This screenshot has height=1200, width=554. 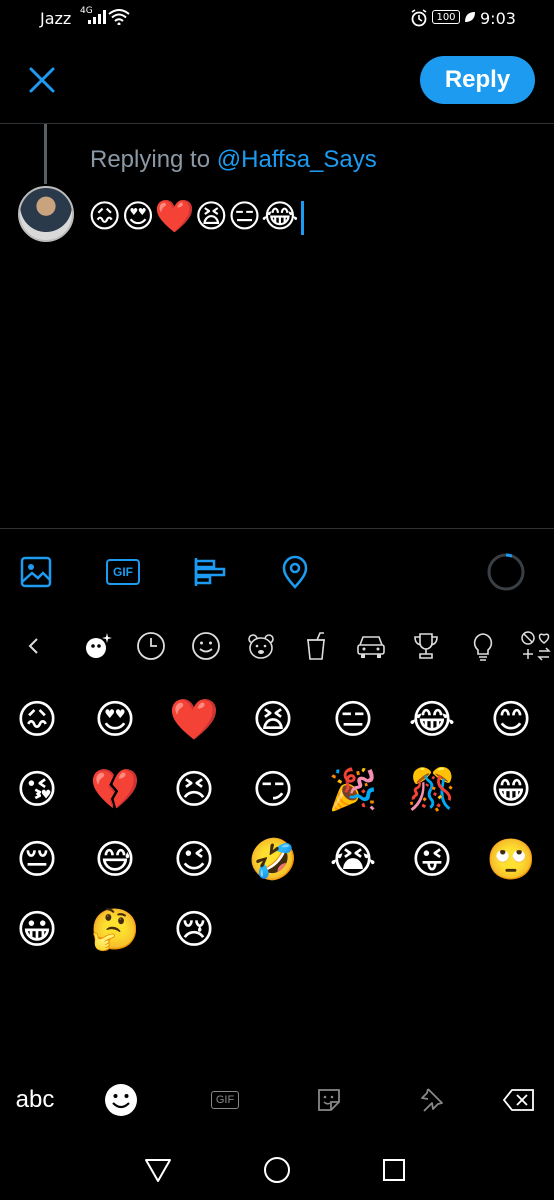 I want to click on emoji-sweat-smile: 😅, so click(x=115, y=860).